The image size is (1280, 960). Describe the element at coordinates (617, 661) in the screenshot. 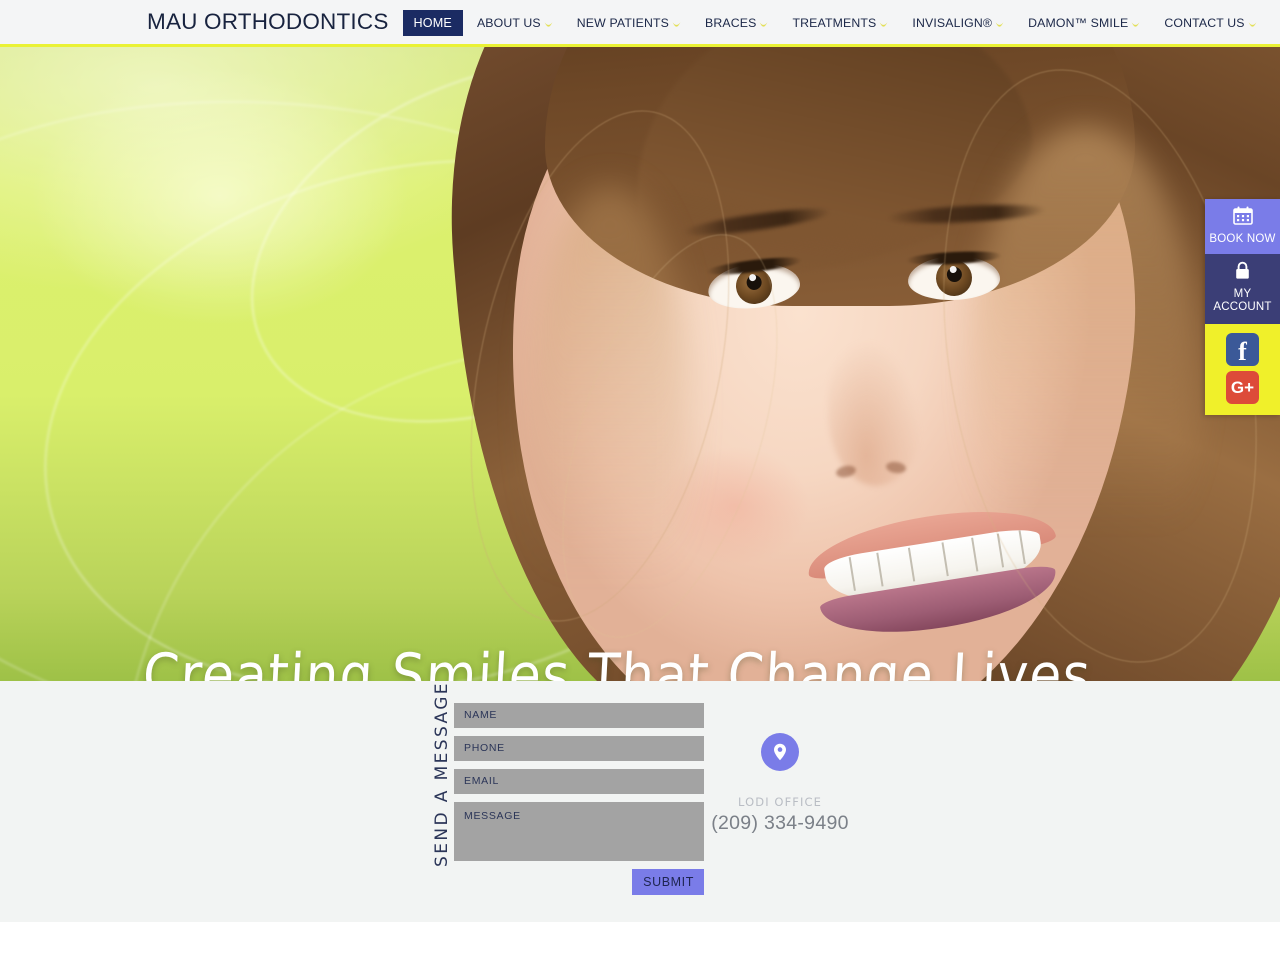

I see `hero-tagline: Creating Smiles That Change Lives` at that location.